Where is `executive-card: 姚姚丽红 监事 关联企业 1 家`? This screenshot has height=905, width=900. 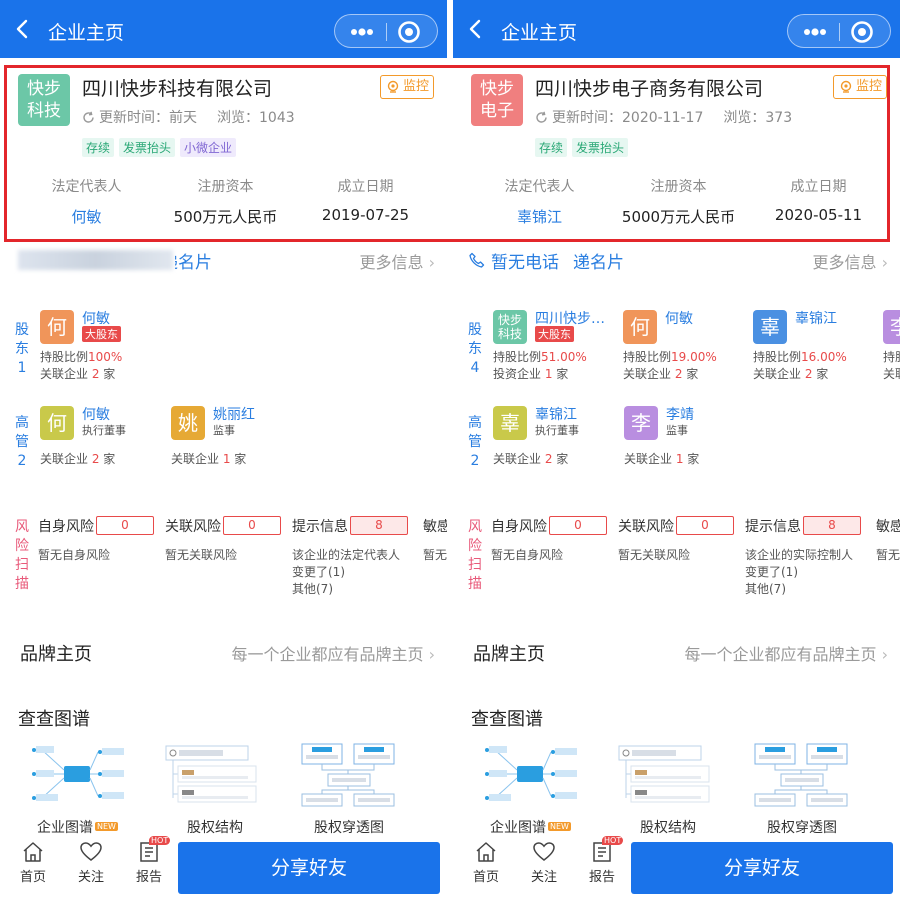
executive-card: 姚姚丽红 监事 关联企业 1 家 is located at coordinates (235, 439).